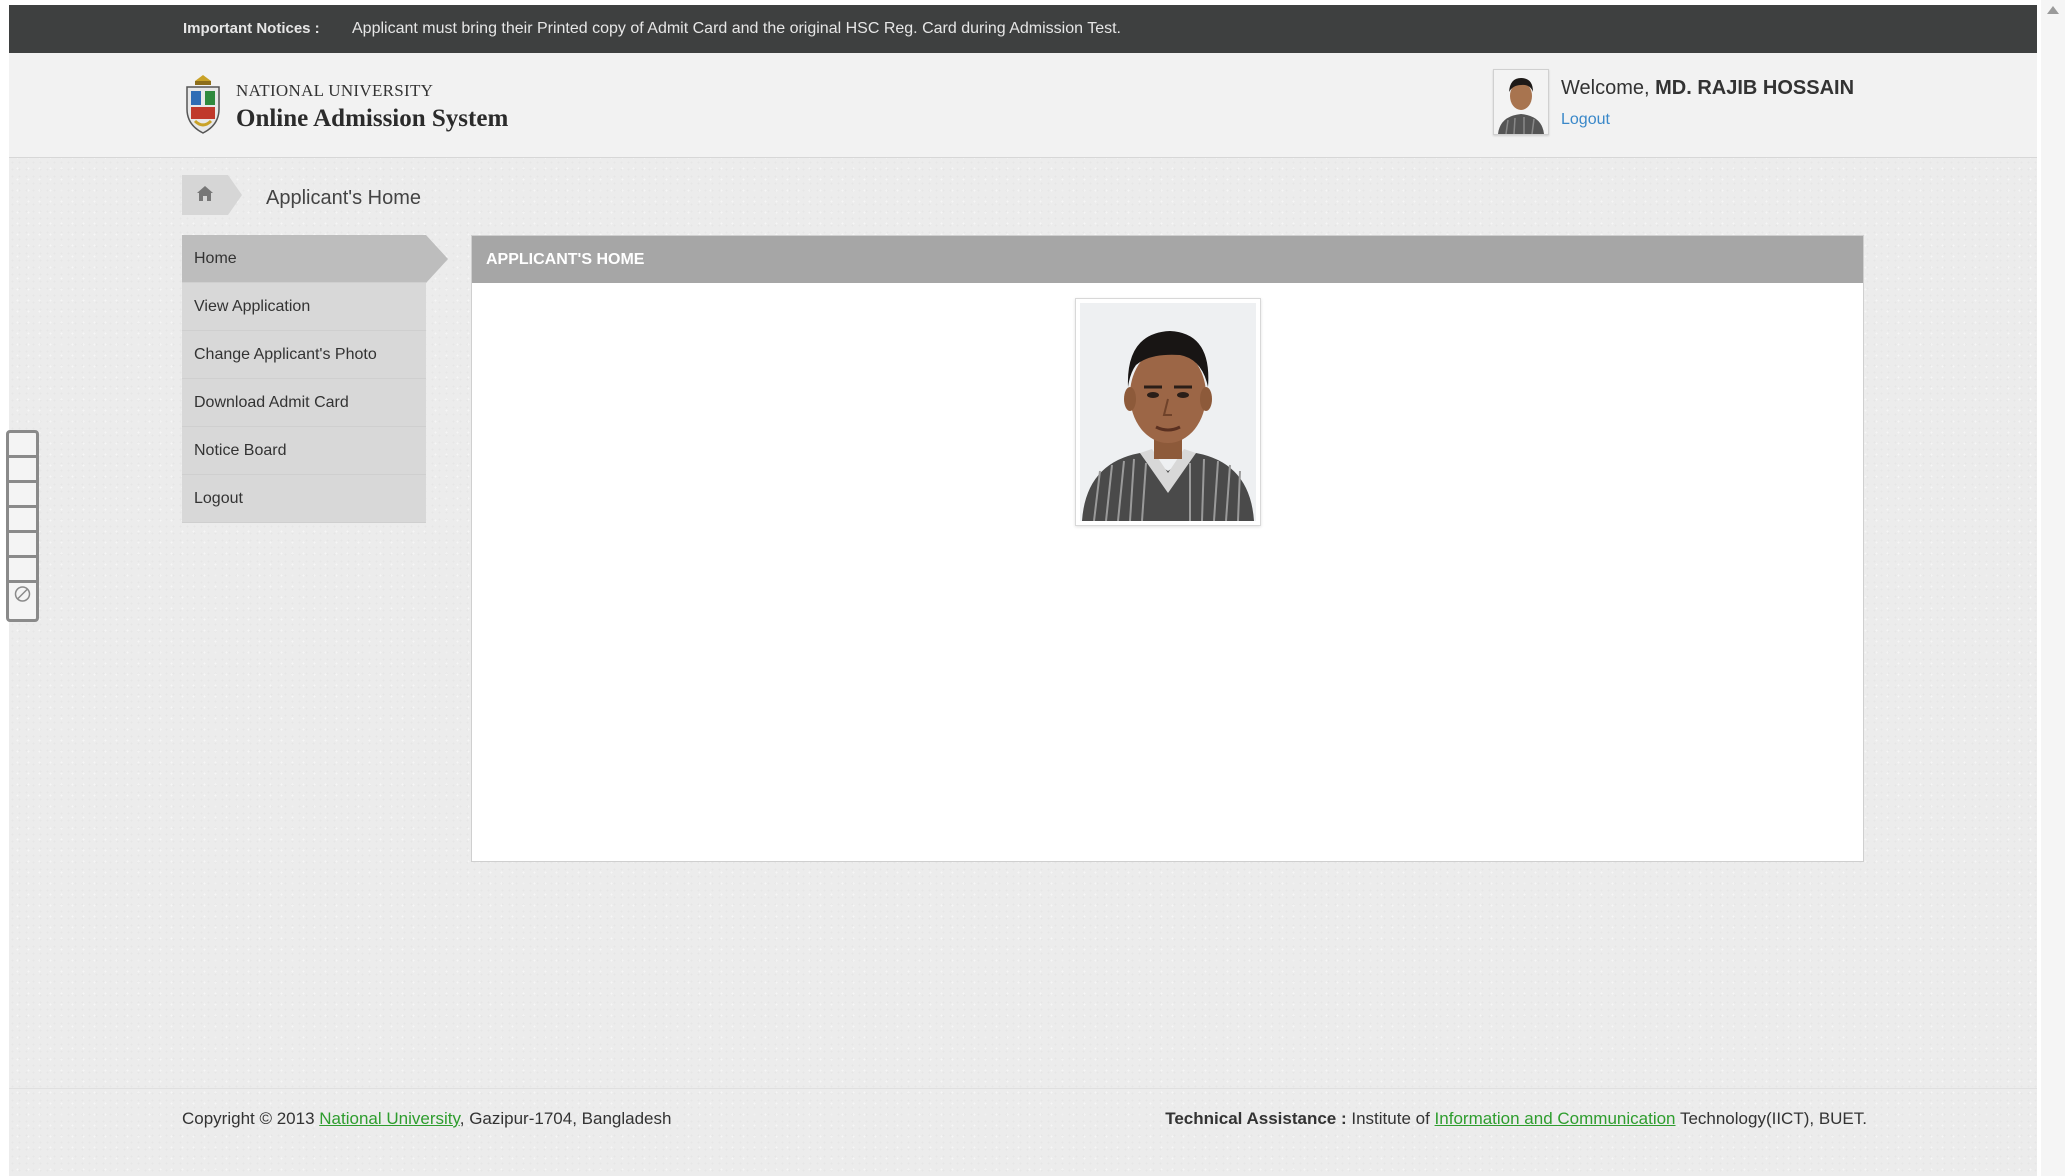  I want to click on copyright-prefix: Copyright © 2013, so click(248, 1118).